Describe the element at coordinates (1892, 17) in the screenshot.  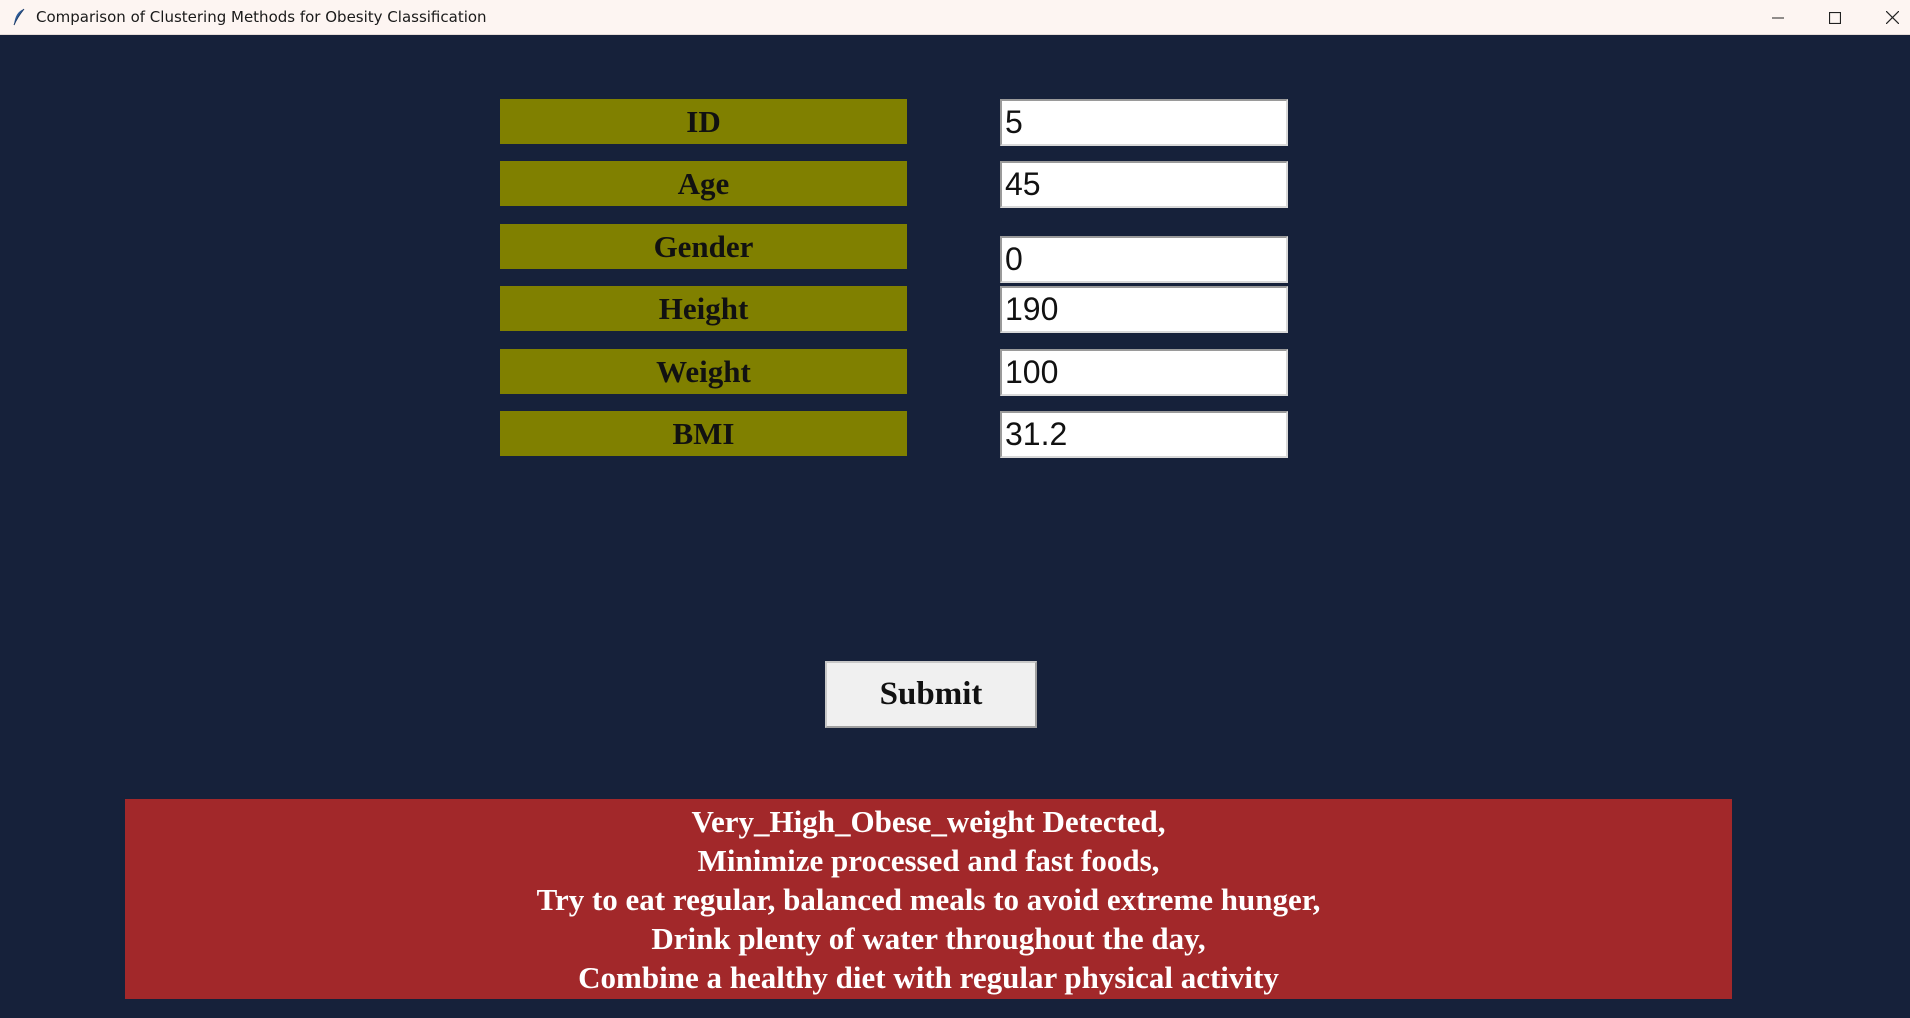
I see `close-icon` at that location.